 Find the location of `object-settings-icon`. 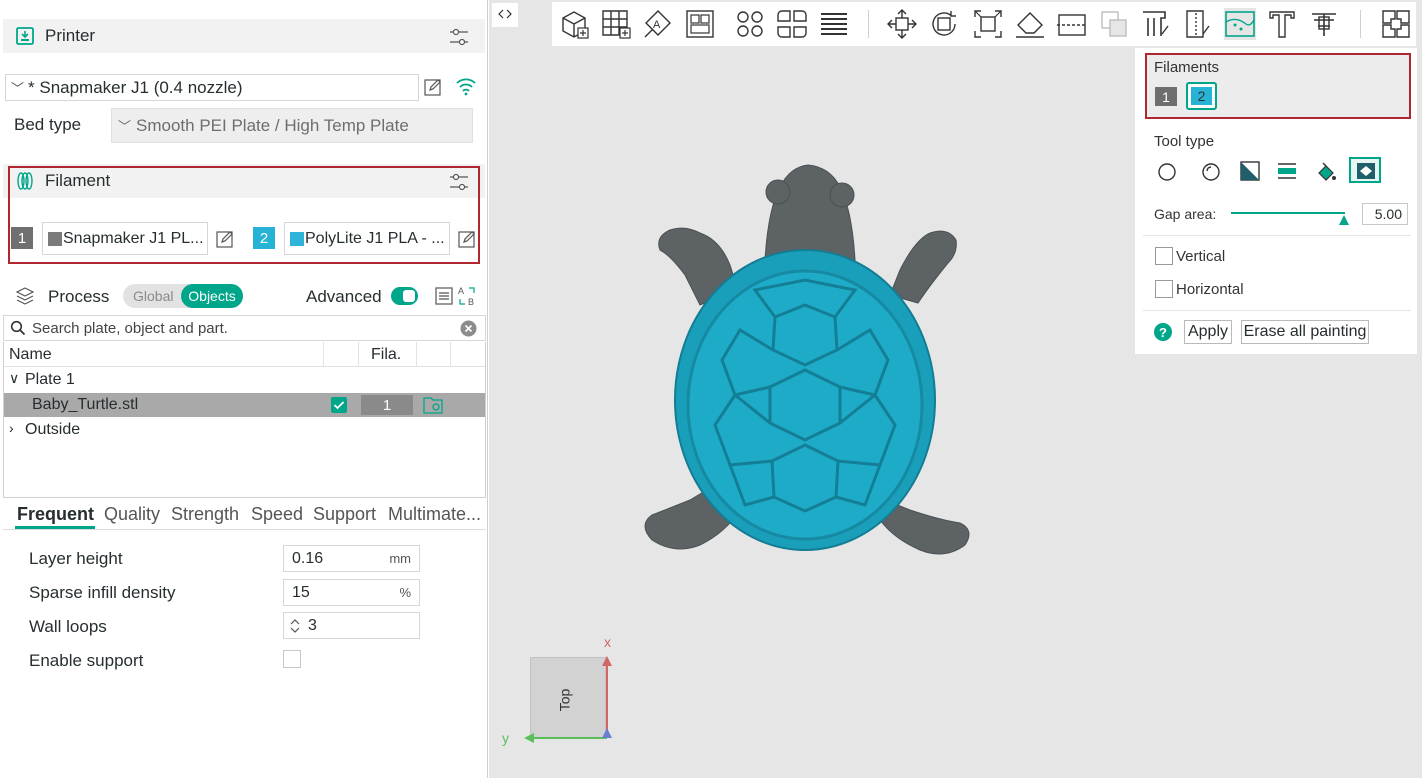

object-settings-icon is located at coordinates (433, 405).